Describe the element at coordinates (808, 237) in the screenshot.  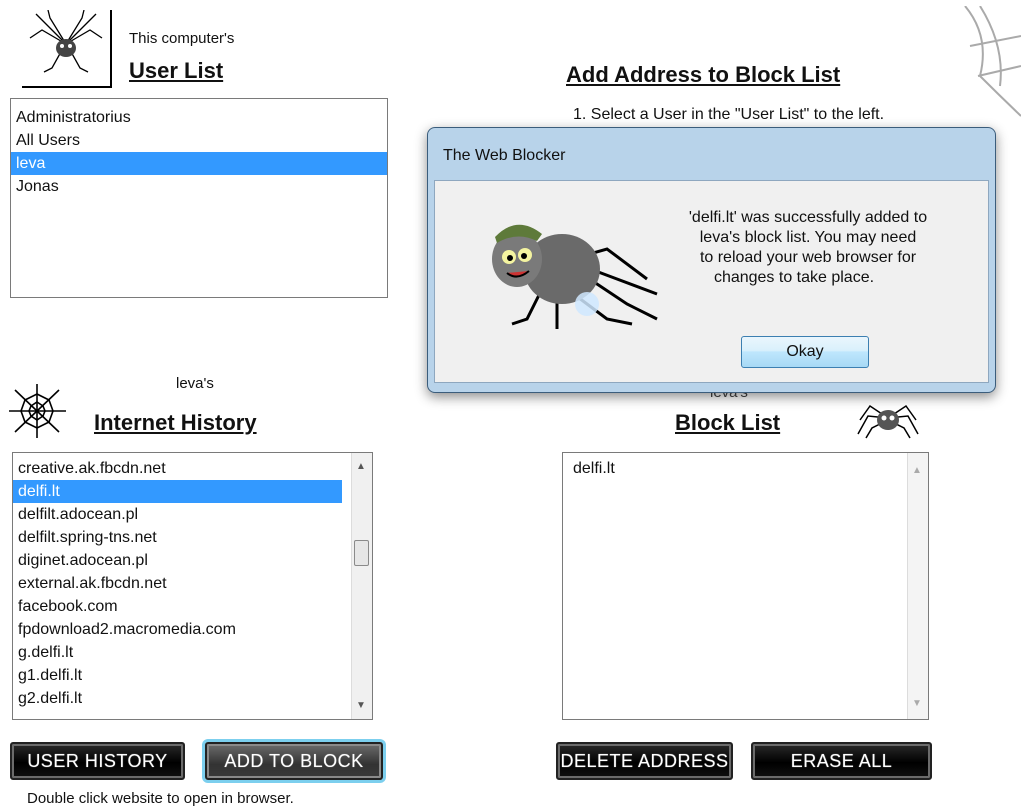
I see `dialog-message-line: leva's block list. You may need` at that location.